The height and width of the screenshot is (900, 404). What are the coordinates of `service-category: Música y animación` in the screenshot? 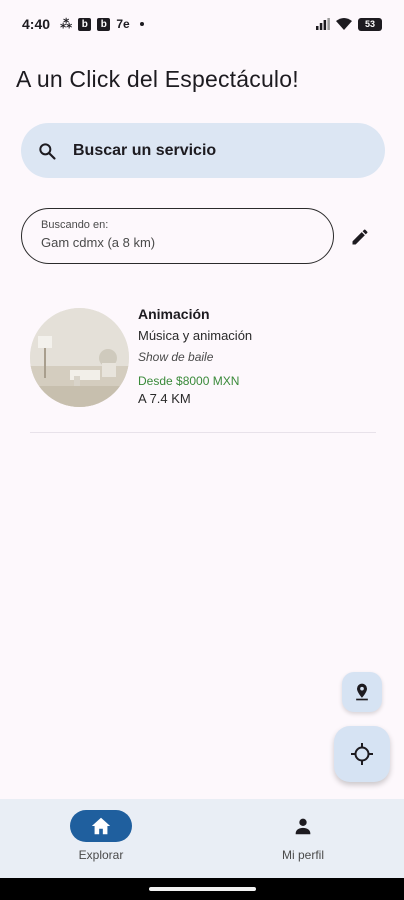 It's located at (195, 335).